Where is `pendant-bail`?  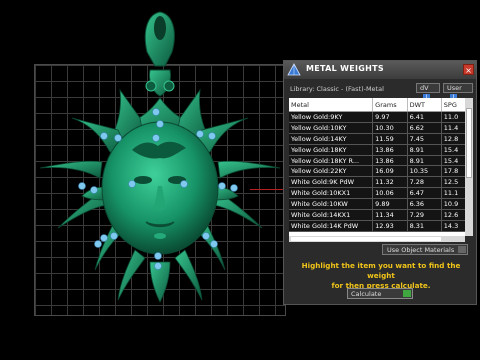 pendant-bail is located at coordinates (159, 54).